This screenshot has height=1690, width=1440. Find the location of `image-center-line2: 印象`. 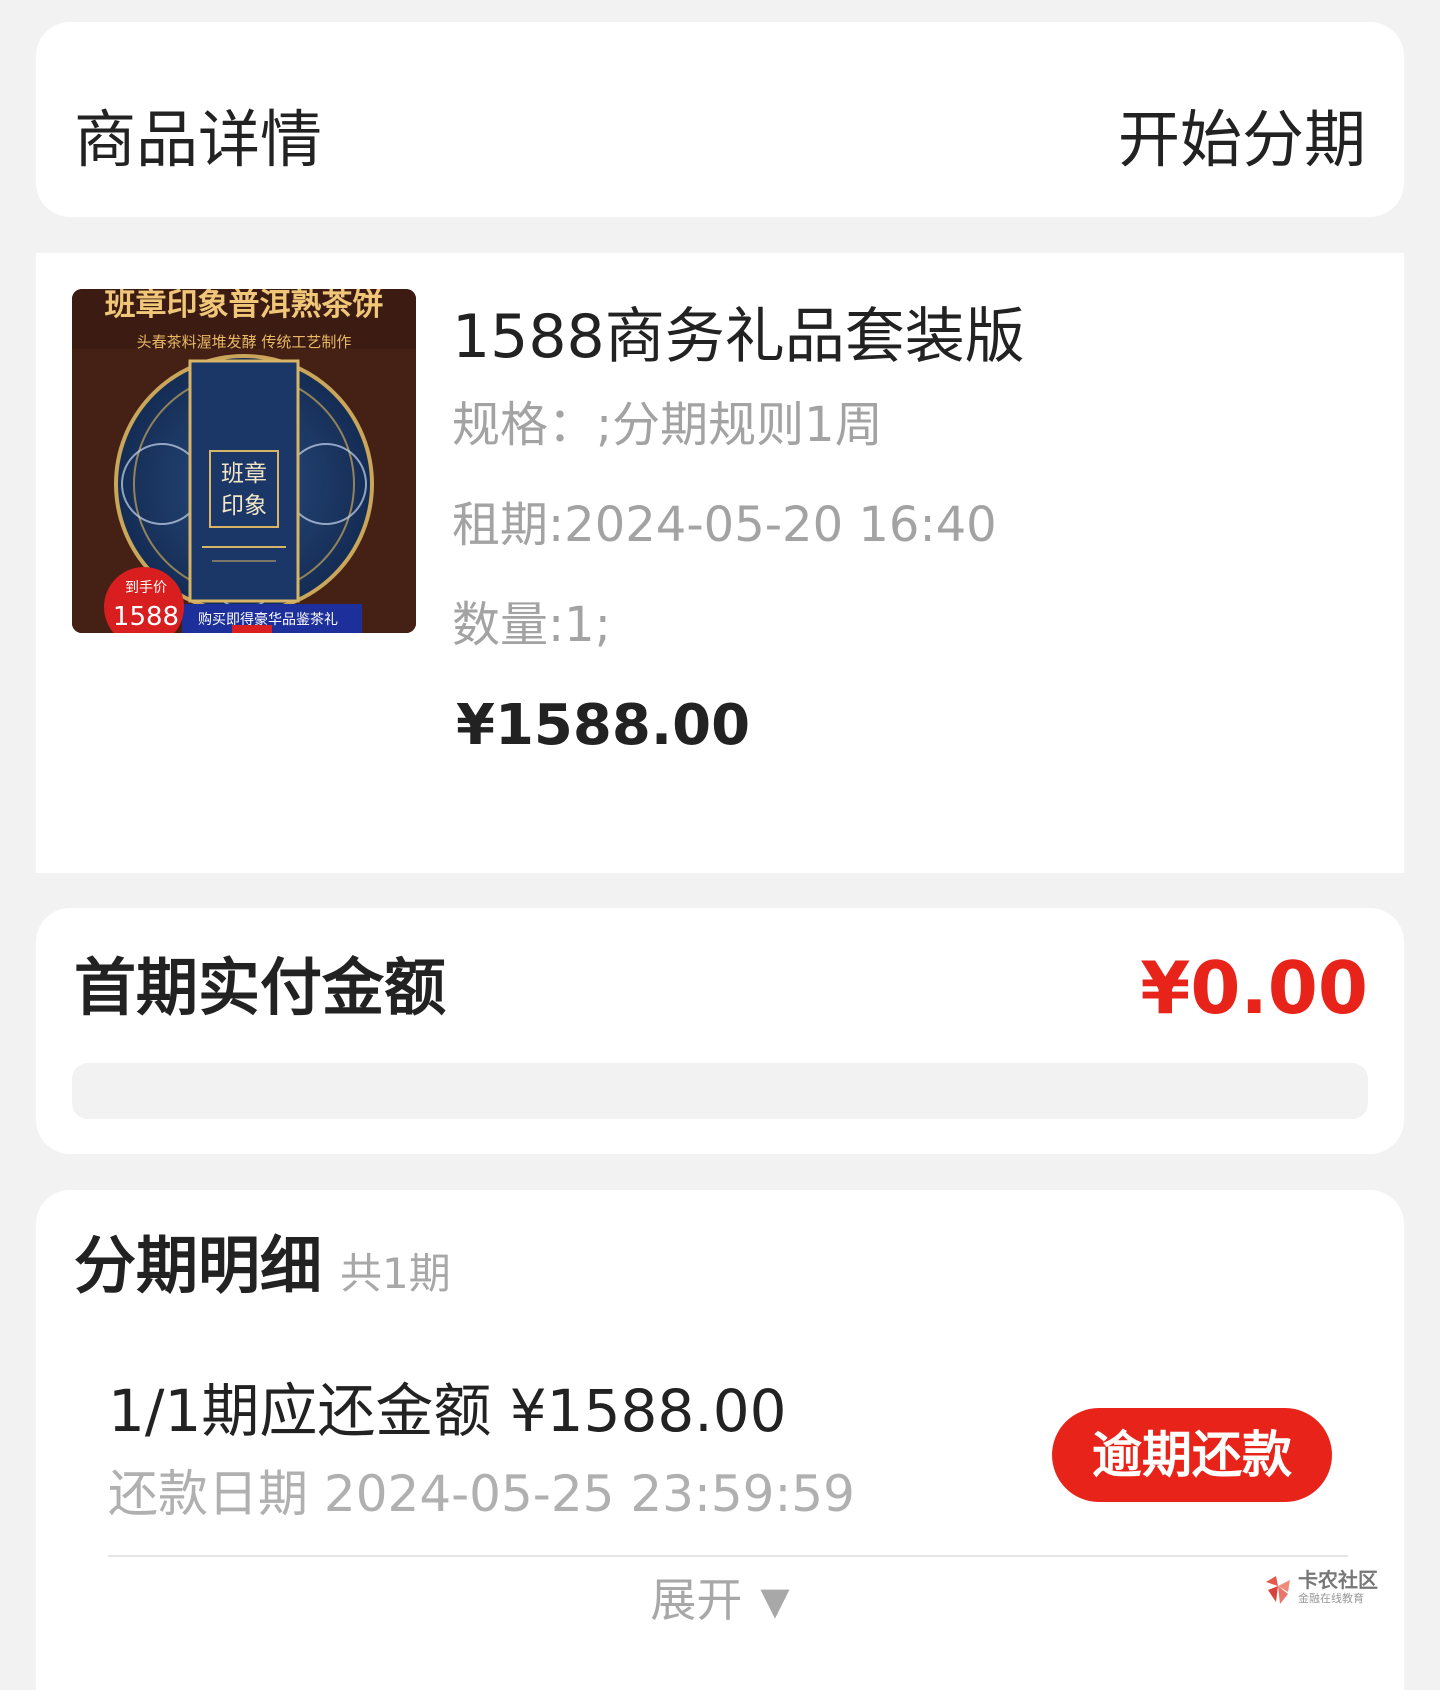

image-center-line2: 印象 is located at coordinates (244, 506).